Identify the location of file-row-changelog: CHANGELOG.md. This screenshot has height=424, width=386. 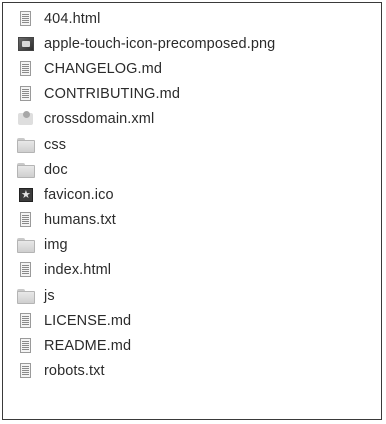
(192, 68).